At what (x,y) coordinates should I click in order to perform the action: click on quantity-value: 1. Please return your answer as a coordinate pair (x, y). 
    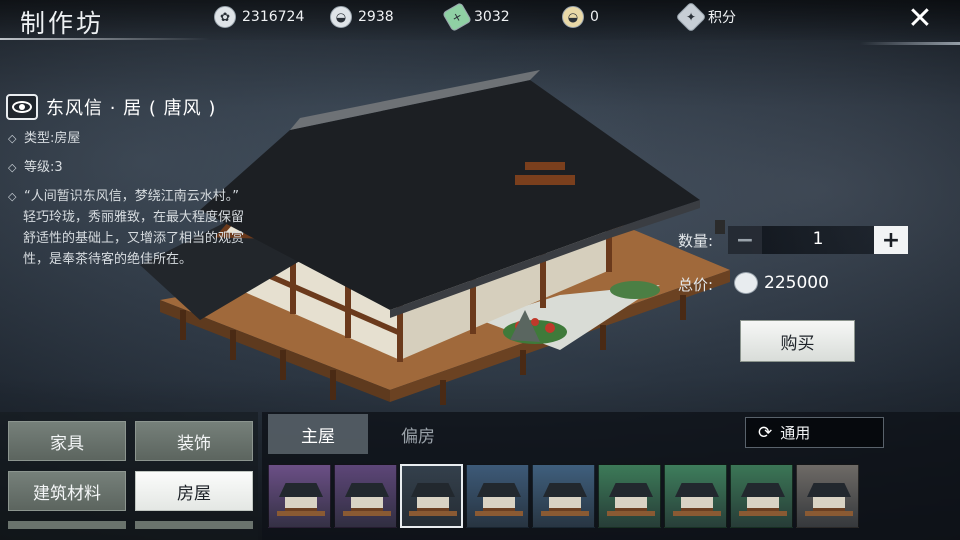
    Looking at the image, I should click on (818, 239).